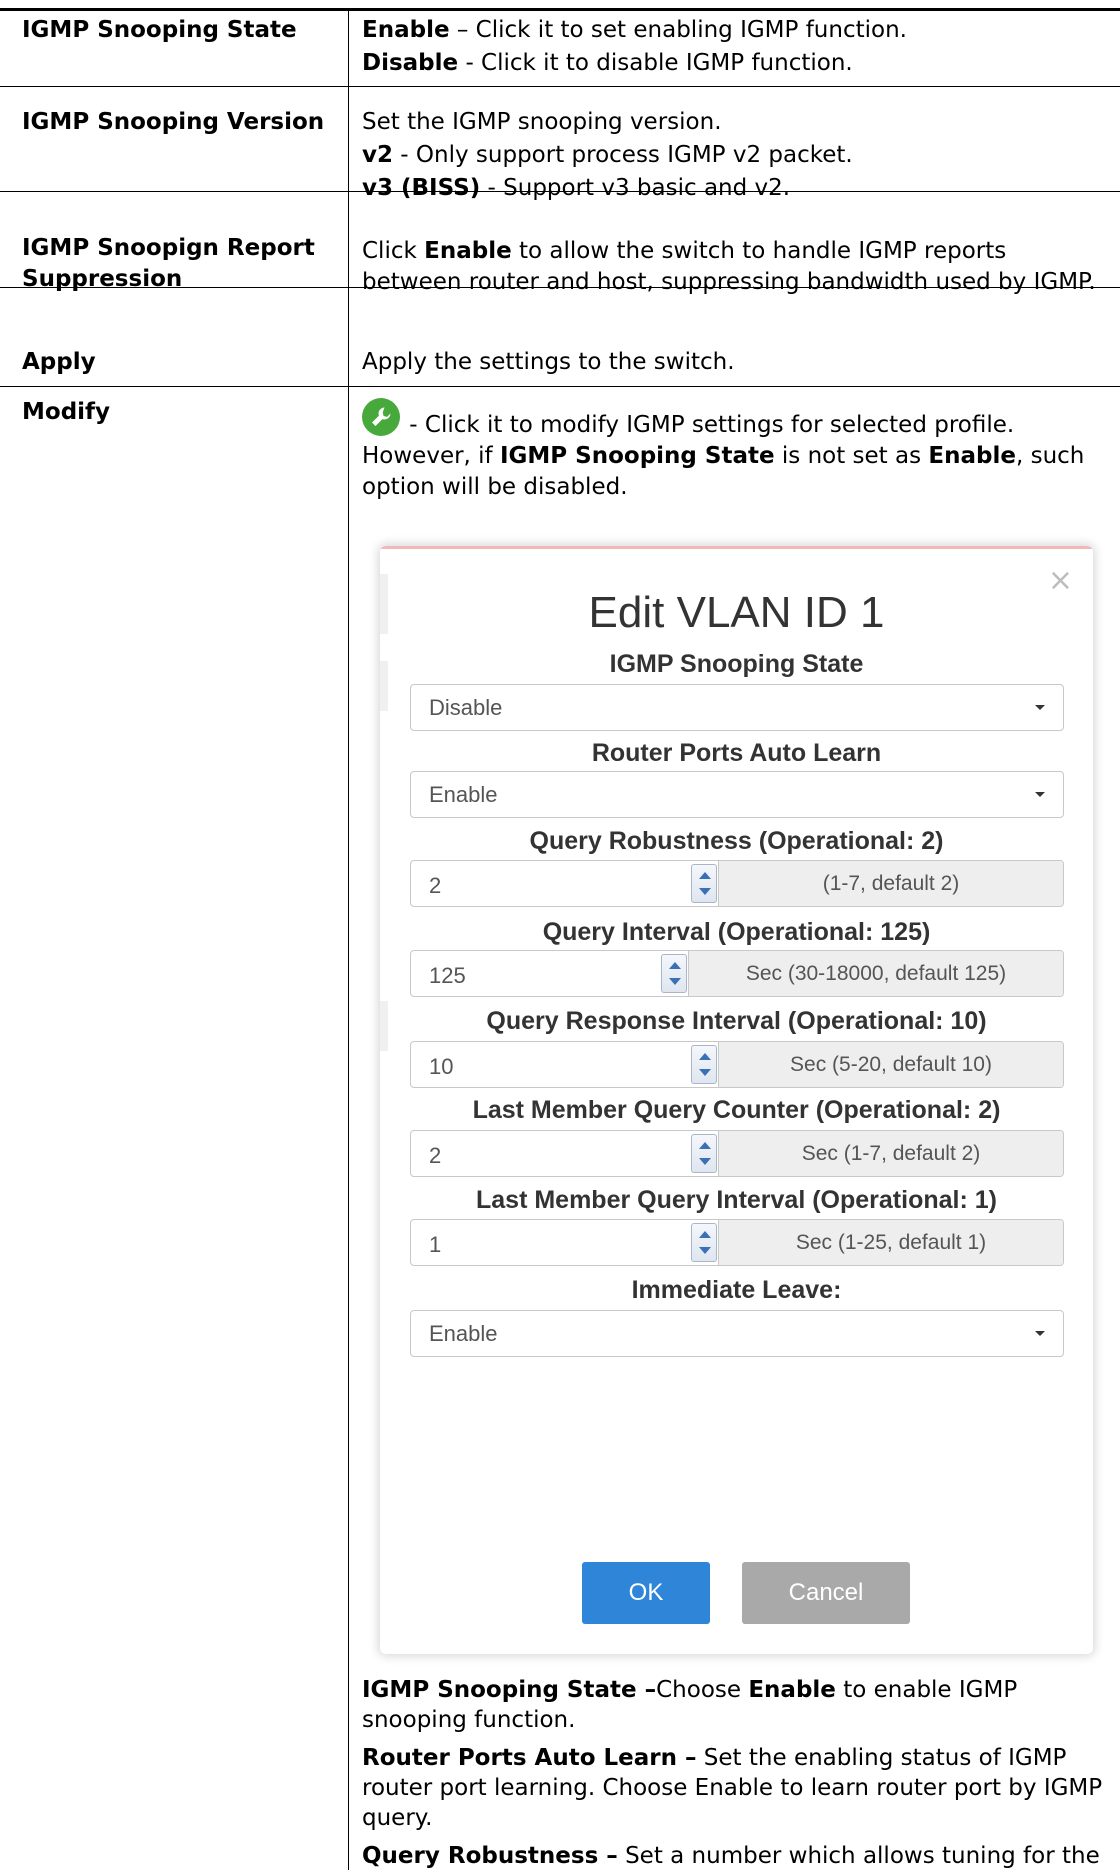 This screenshot has width=1120, height=1871. I want to click on term: Query Robustness –, so click(490, 1856).